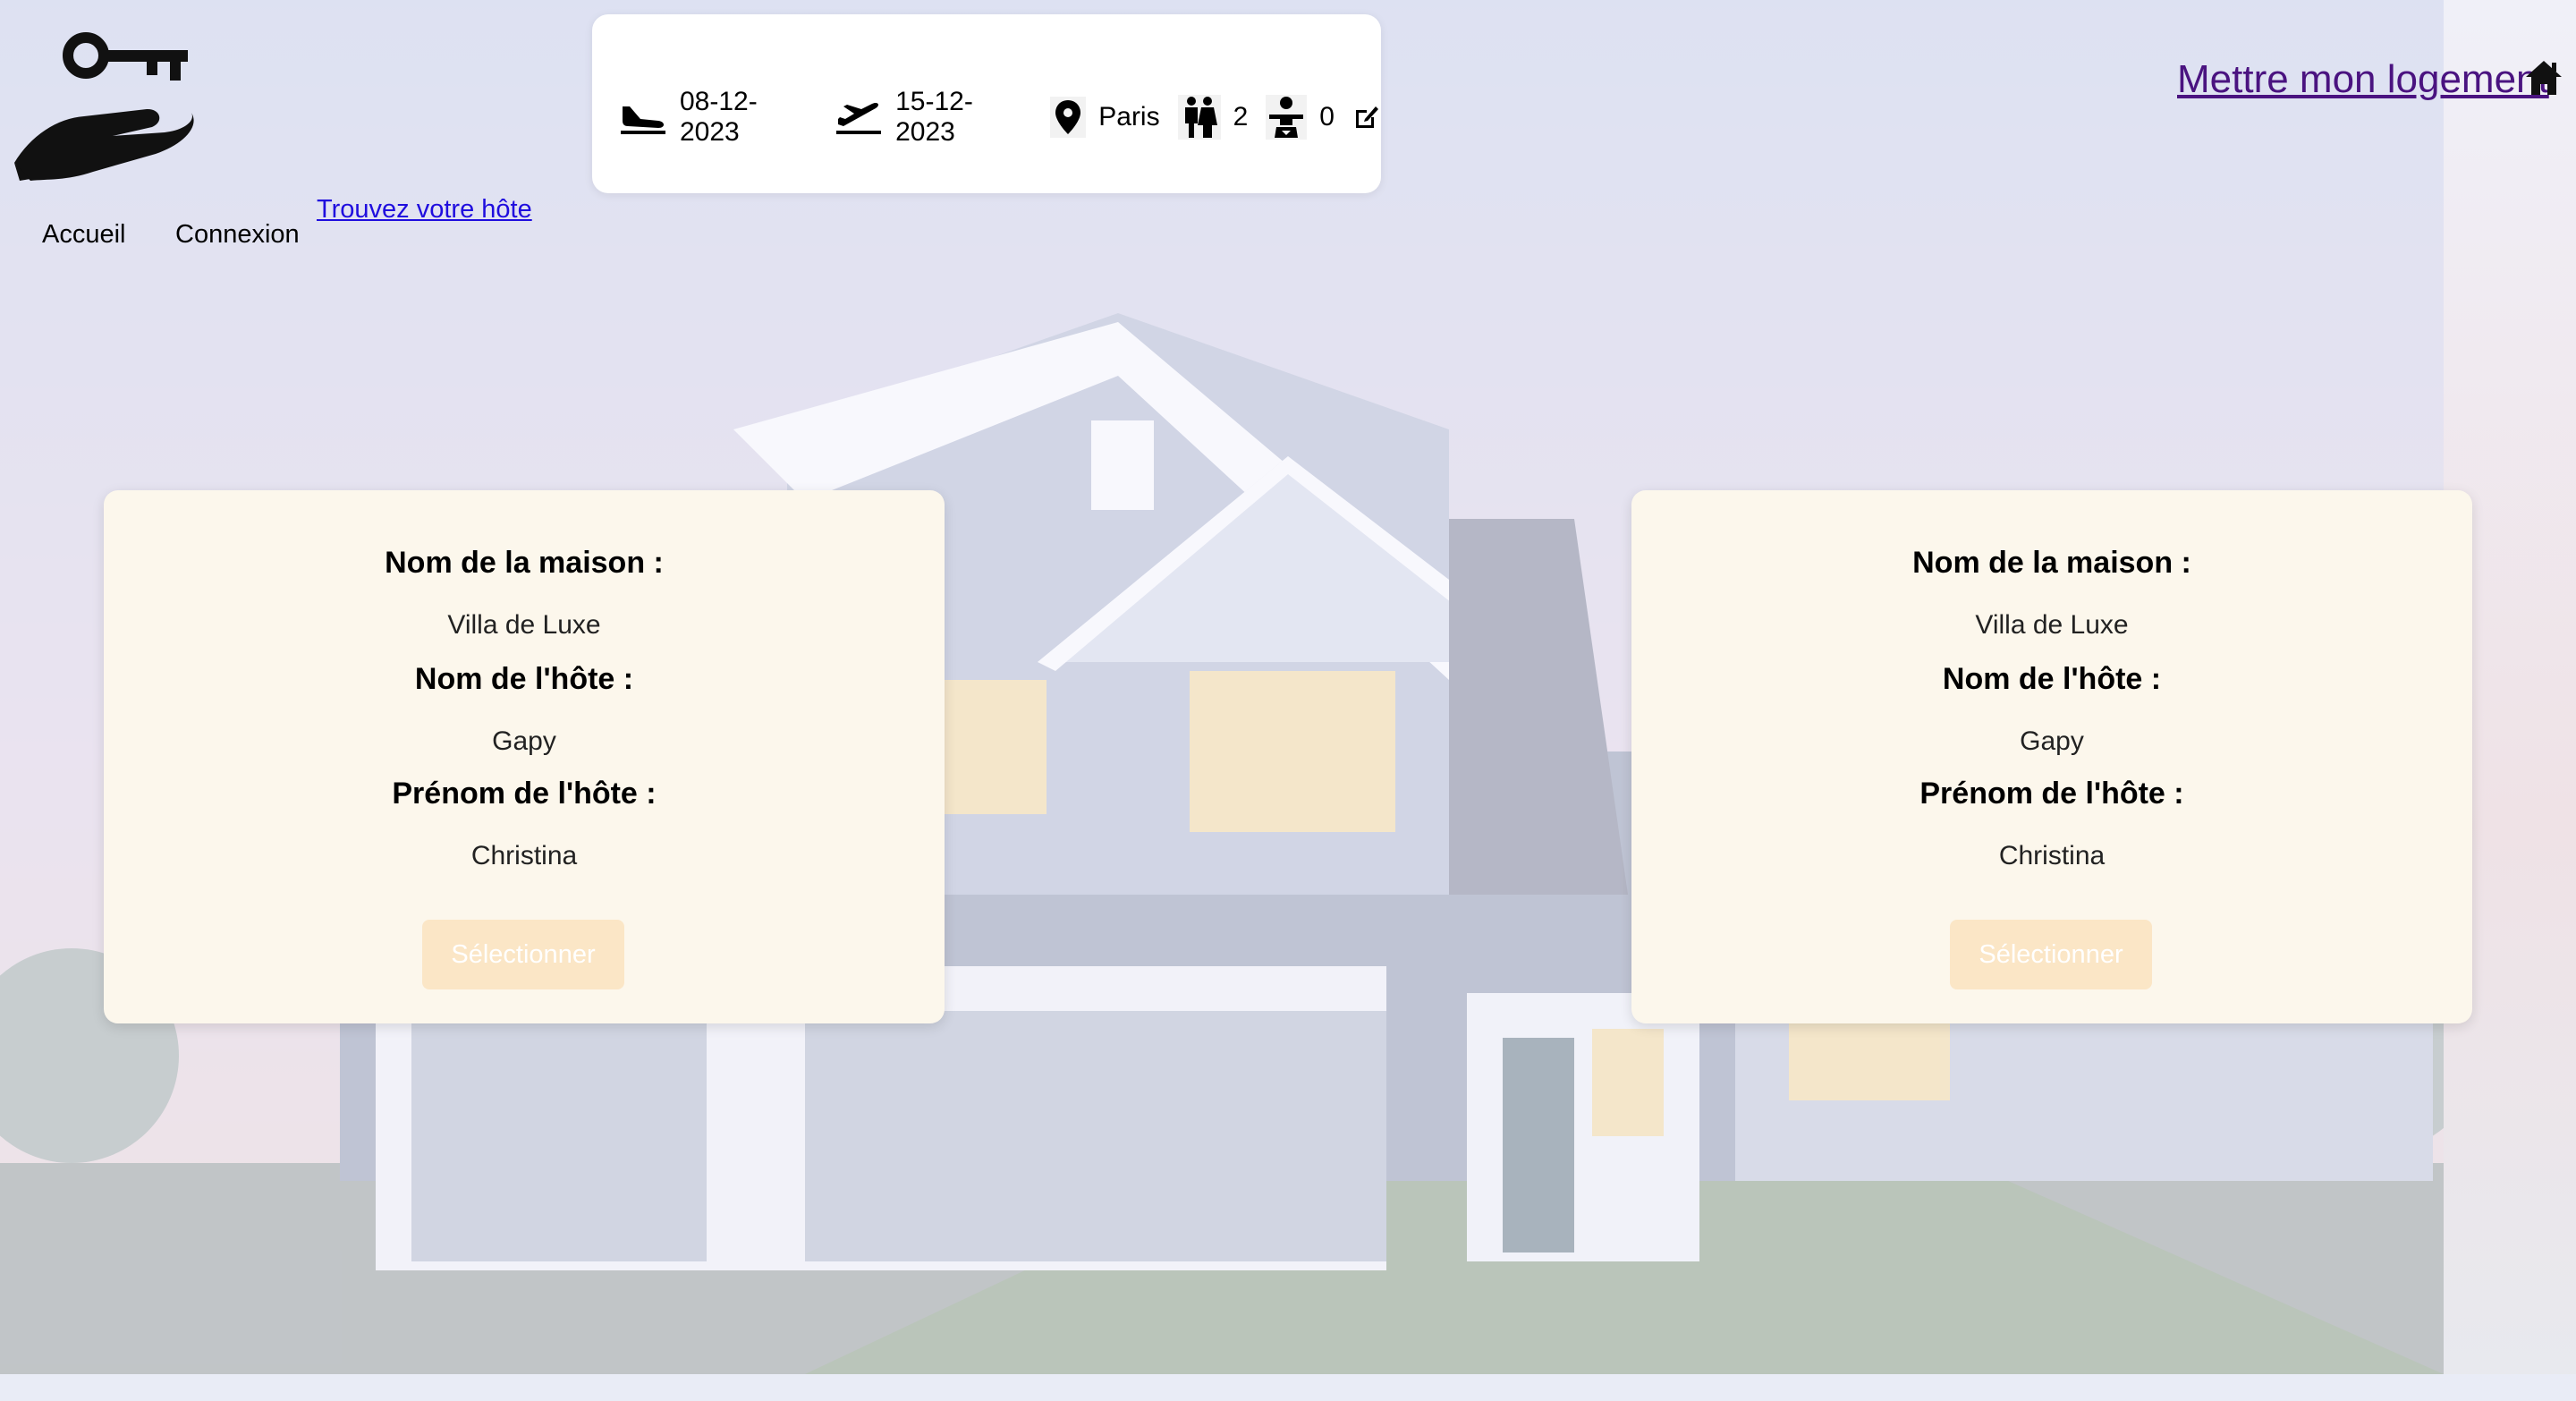 This screenshot has width=2576, height=1401. I want to click on departure-date: 15-12-2023, so click(934, 117).